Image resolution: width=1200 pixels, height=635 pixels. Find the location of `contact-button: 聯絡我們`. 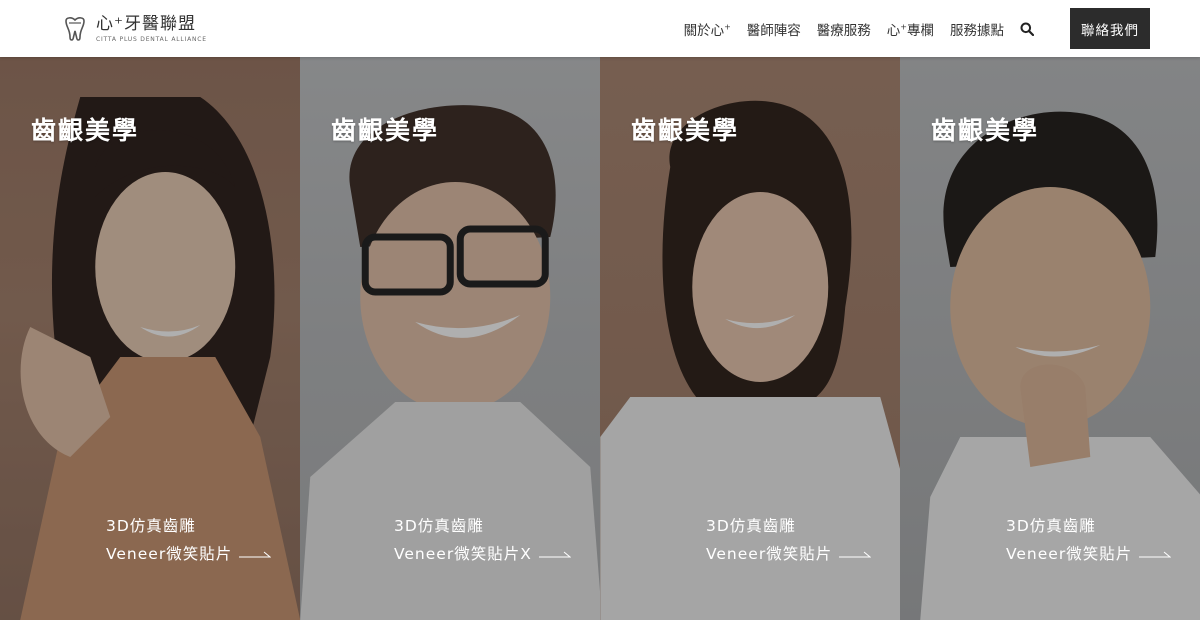

contact-button: 聯絡我們 is located at coordinates (1110, 28).